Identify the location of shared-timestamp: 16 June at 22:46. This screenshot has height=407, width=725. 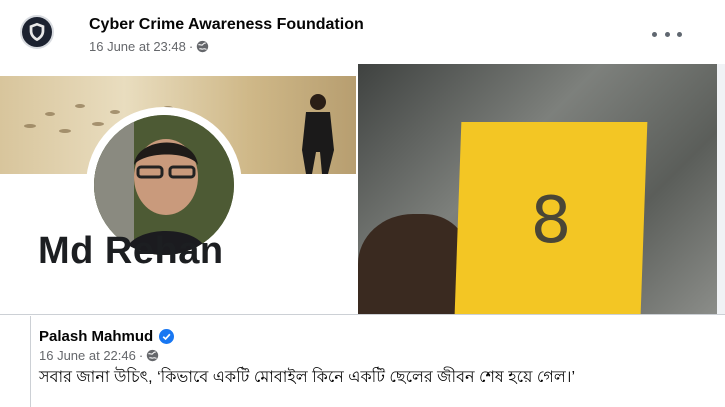
(87, 355).